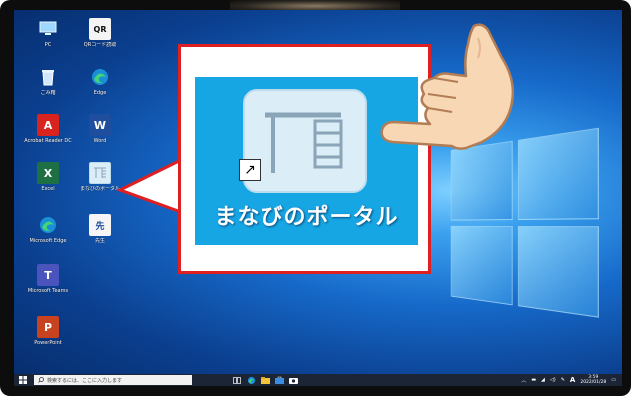 The image size is (631, 396). I want to click on chevron-up-icon: ︿, so click(523, 380).